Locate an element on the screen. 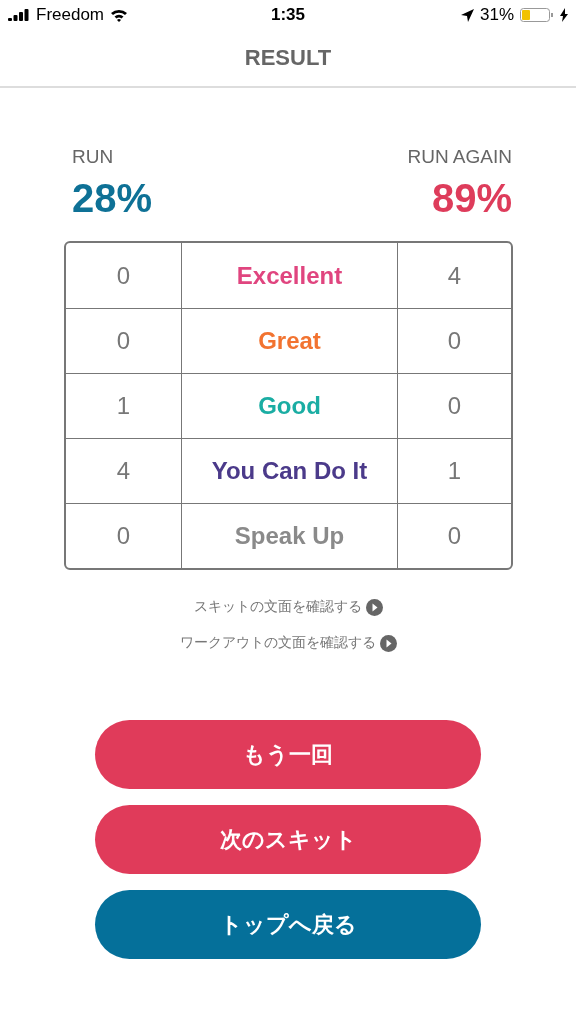 The height and width of the screenshot is (1024, 576). page-title: RESULT is located at coordinates (288, 58).